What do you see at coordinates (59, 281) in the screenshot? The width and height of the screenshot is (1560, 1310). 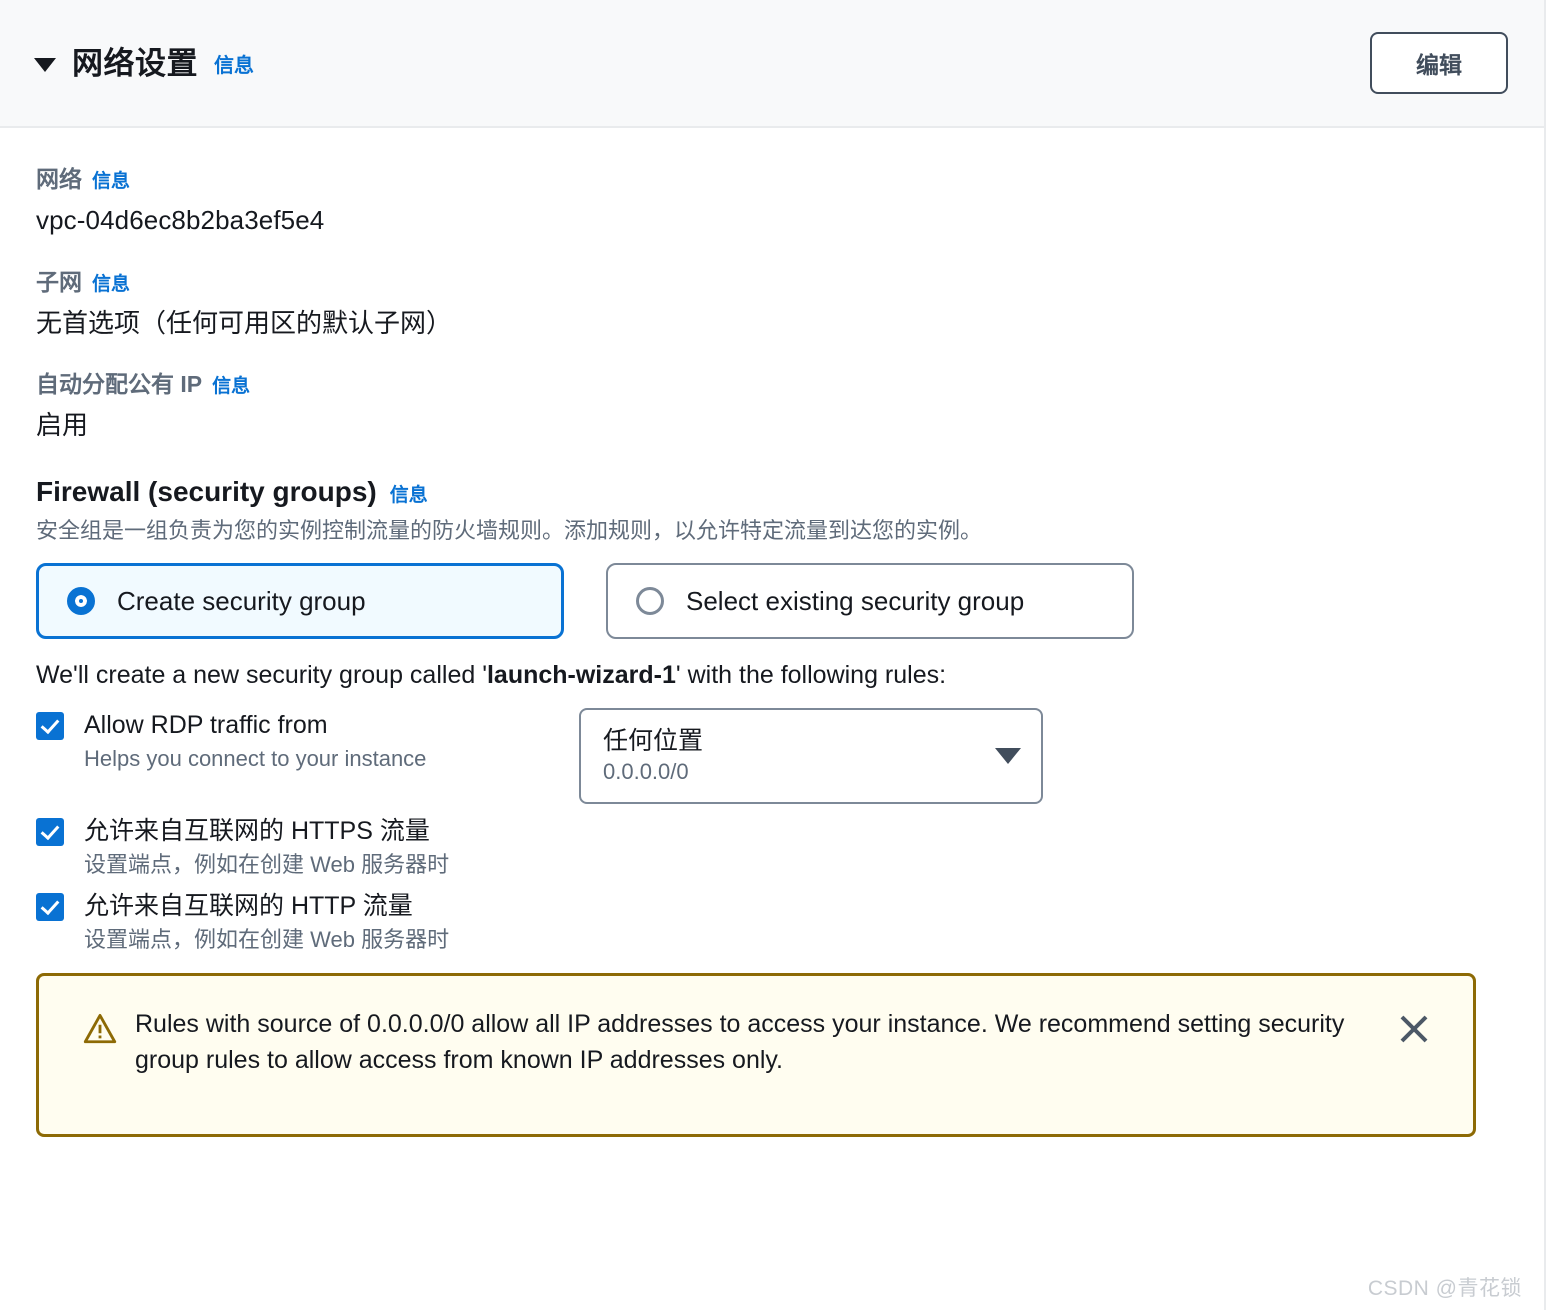 I see `field-subnet-label: 子网` at bounding box center [59, 281].